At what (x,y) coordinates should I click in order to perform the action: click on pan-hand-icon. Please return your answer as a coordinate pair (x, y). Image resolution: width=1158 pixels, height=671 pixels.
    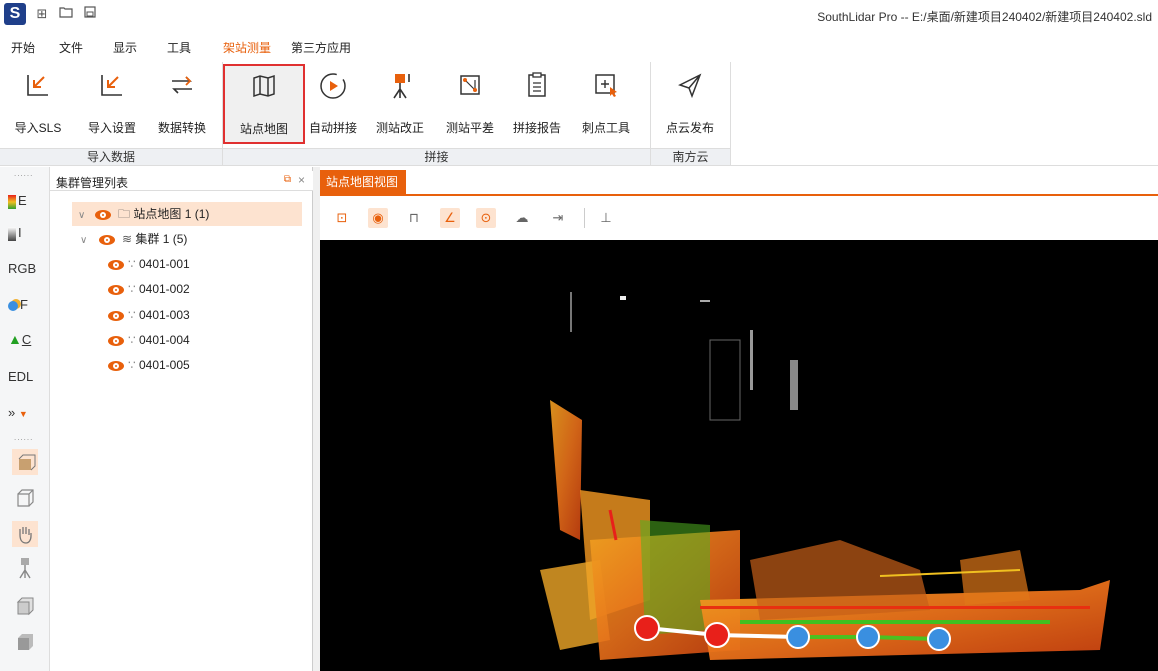
    Looking at the image, I should click on (25, 534).